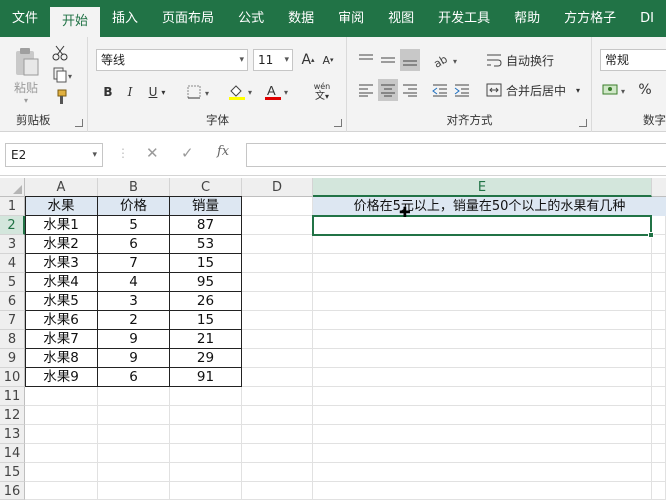  I want to click on cell-c1: 销量, so click(206, 206).